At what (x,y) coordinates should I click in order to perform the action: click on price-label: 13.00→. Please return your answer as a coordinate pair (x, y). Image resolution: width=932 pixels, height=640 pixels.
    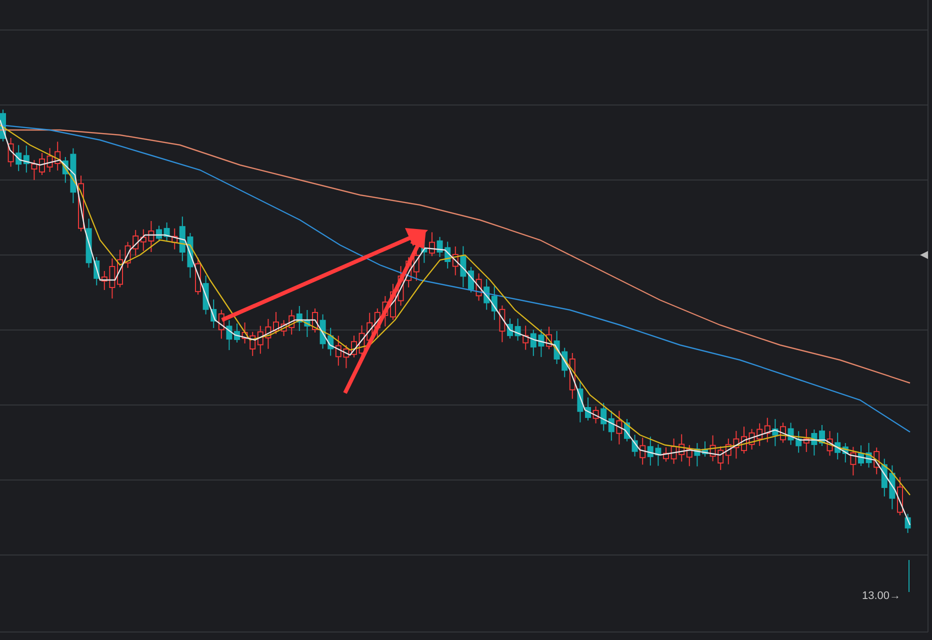
    Looking at the image, I should click on (881, 596).